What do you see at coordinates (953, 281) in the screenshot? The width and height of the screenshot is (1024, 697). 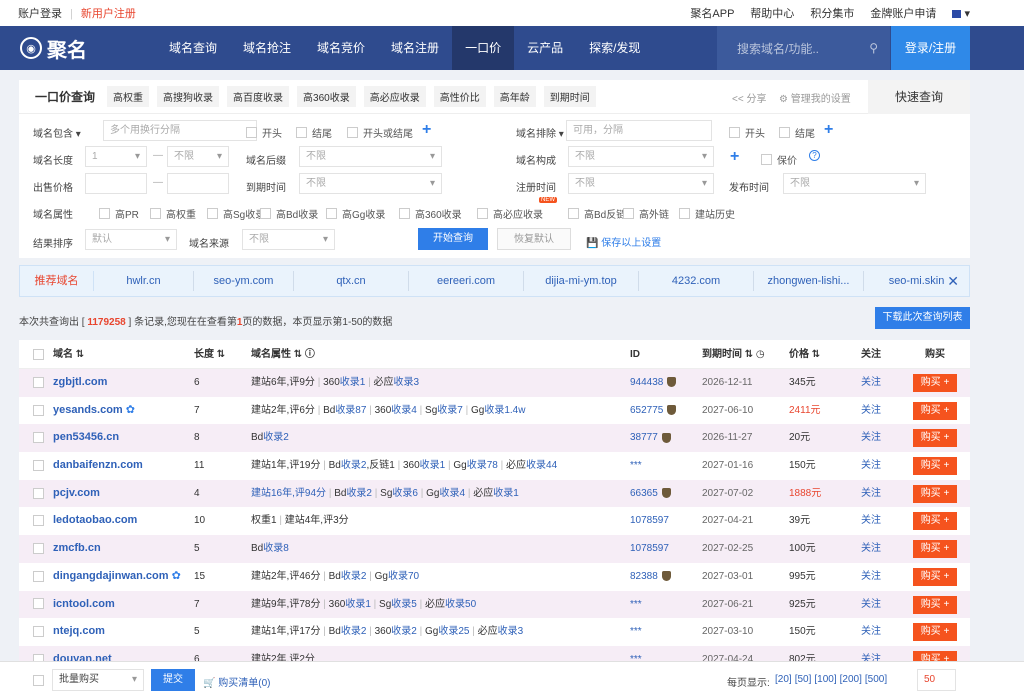 I see `close-icon: ✕` at bounding box center [953, 281].